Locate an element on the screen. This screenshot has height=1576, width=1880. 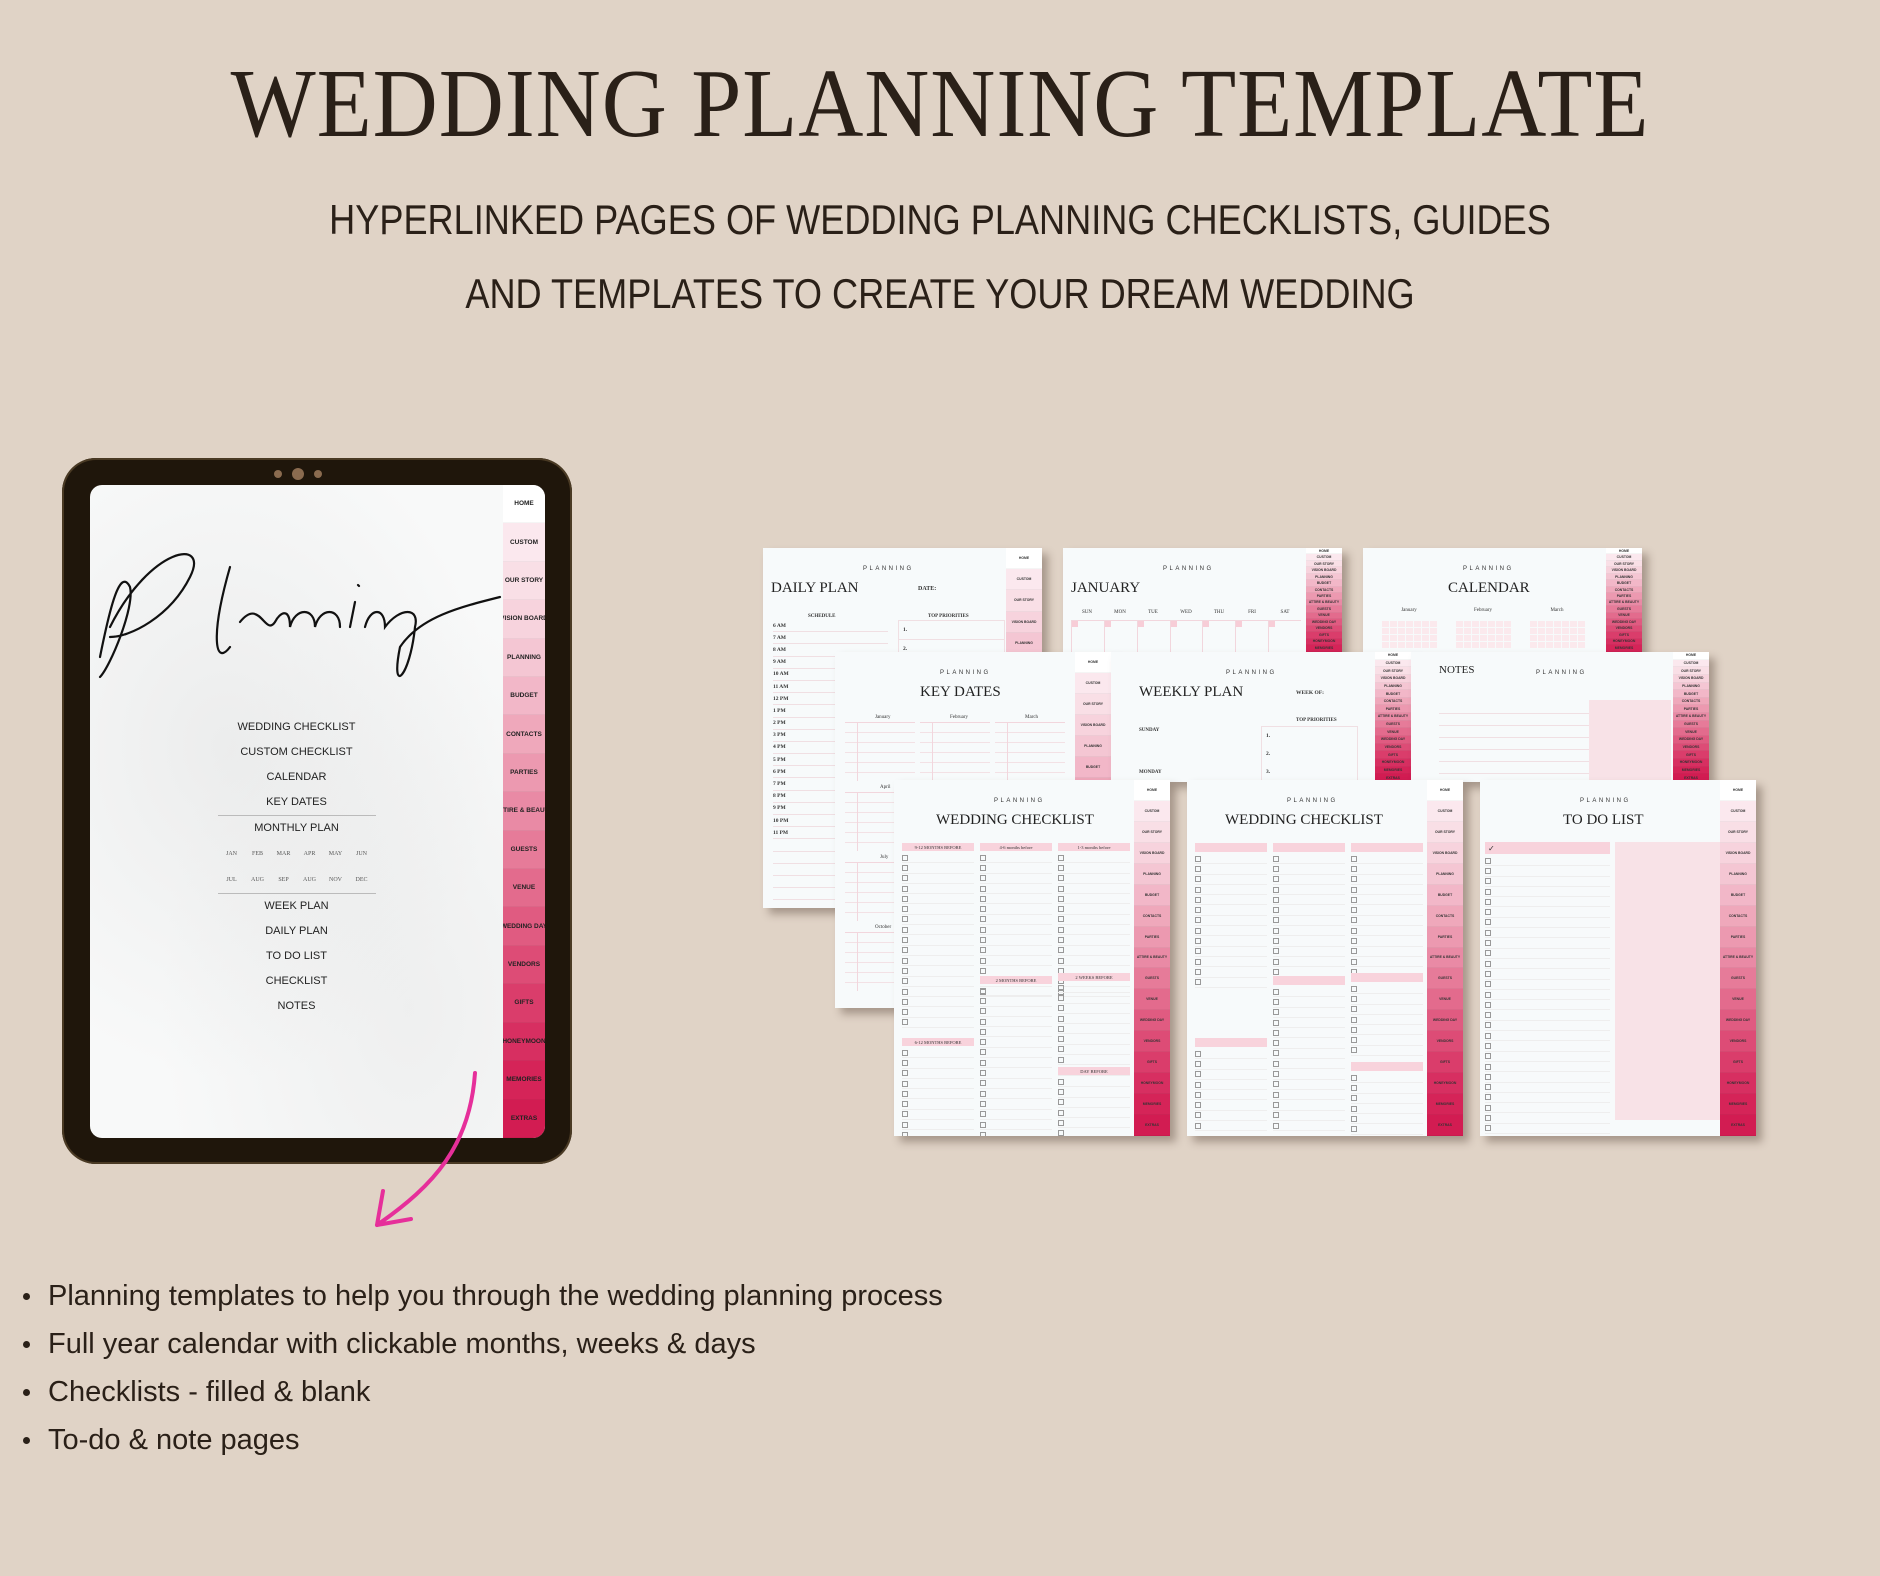
tab-planning: PLANNING is located at coordinates (524, 658).